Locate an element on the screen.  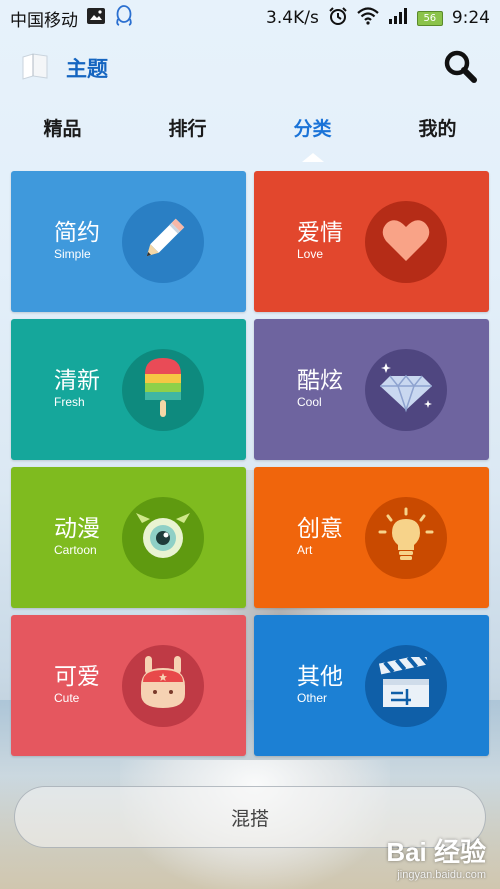
tab-mine: 我的 is located at coordinates (437, 133).